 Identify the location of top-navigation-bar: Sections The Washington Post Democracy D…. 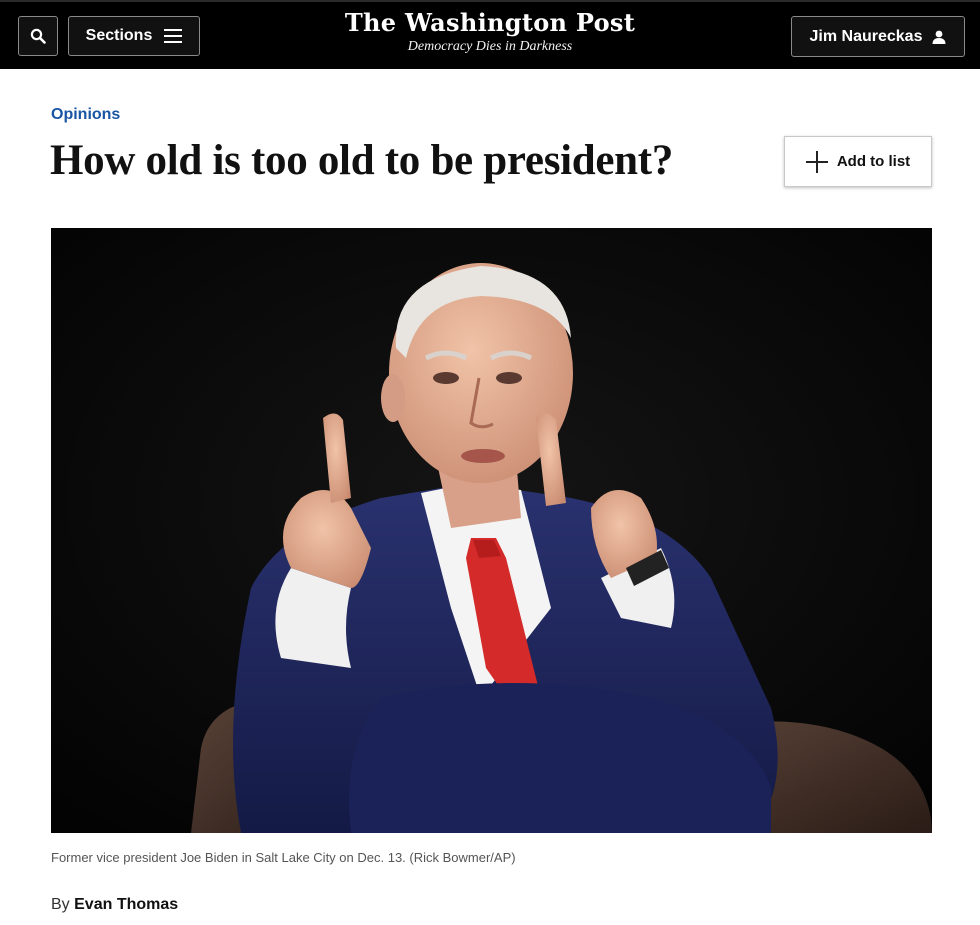
(490, 34).